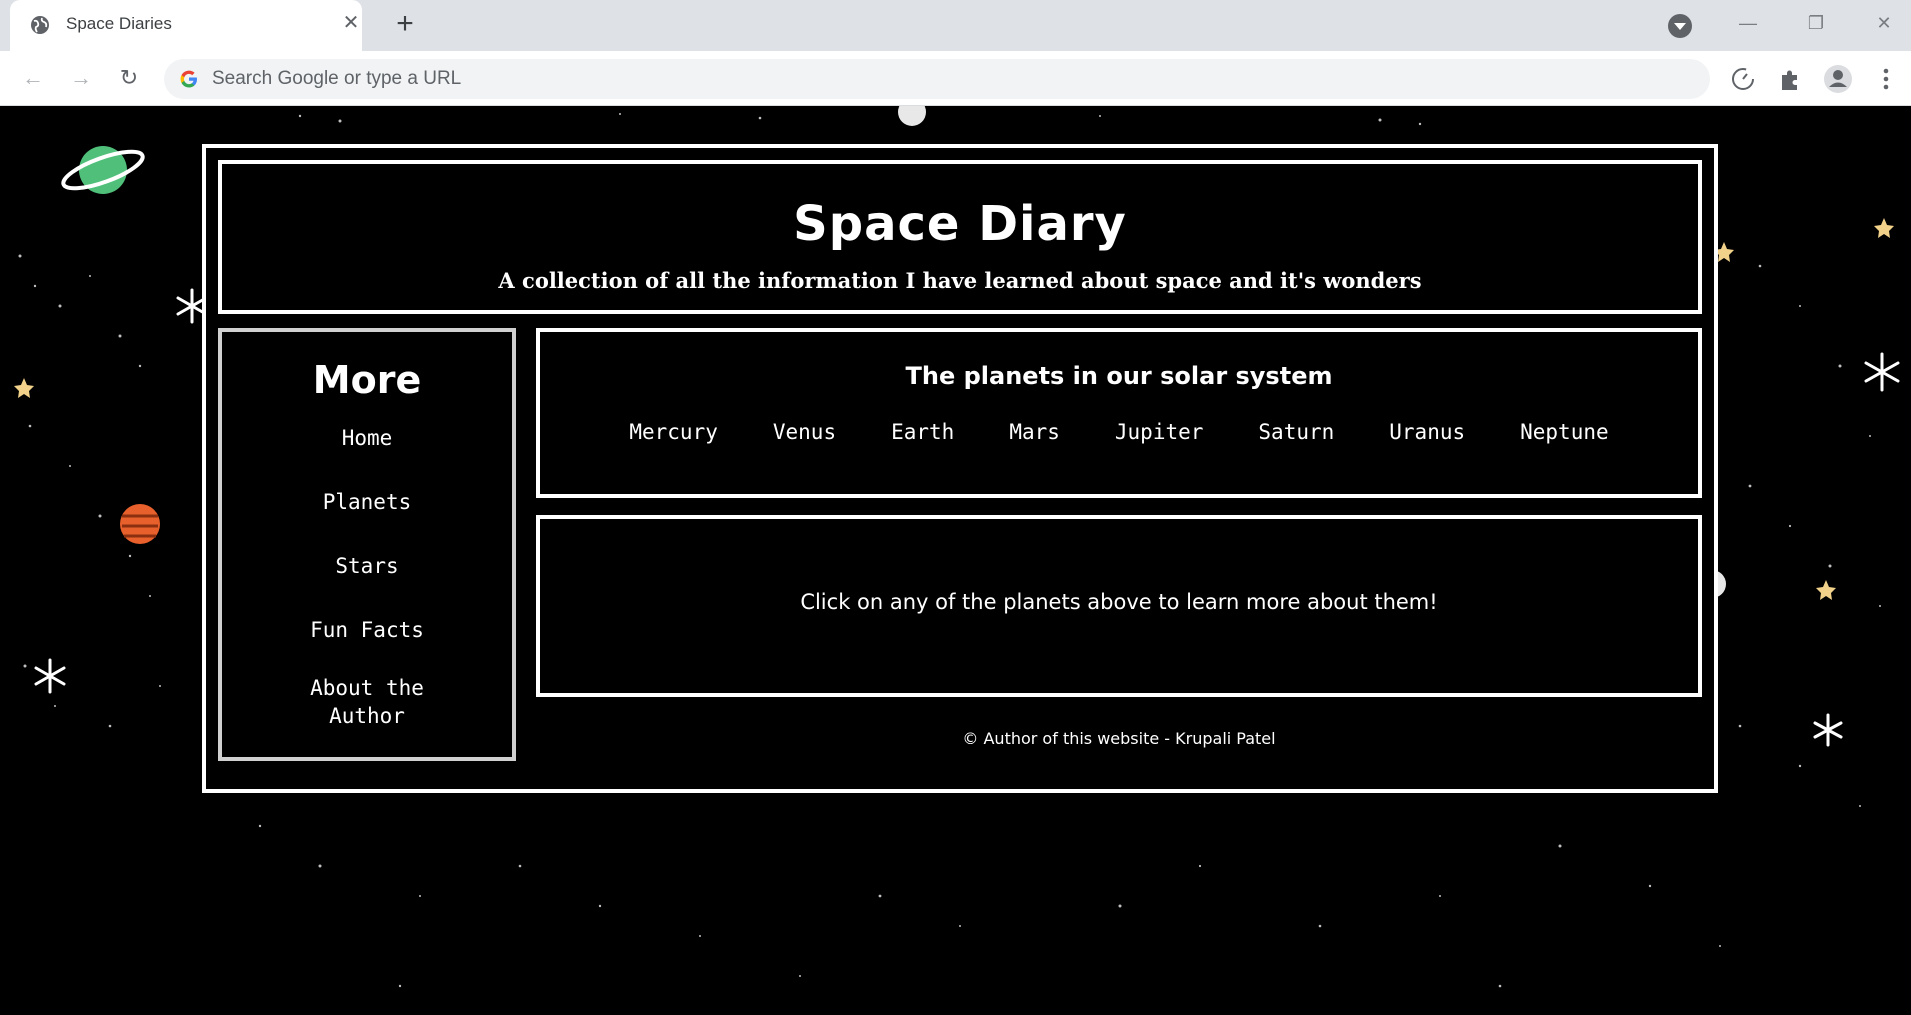 The image size is (1911, 1015). What do you see at coordinates (1838, 79) in the screenshot?
I see `profile-avatar-icon` at bounding box center [1838, 79].